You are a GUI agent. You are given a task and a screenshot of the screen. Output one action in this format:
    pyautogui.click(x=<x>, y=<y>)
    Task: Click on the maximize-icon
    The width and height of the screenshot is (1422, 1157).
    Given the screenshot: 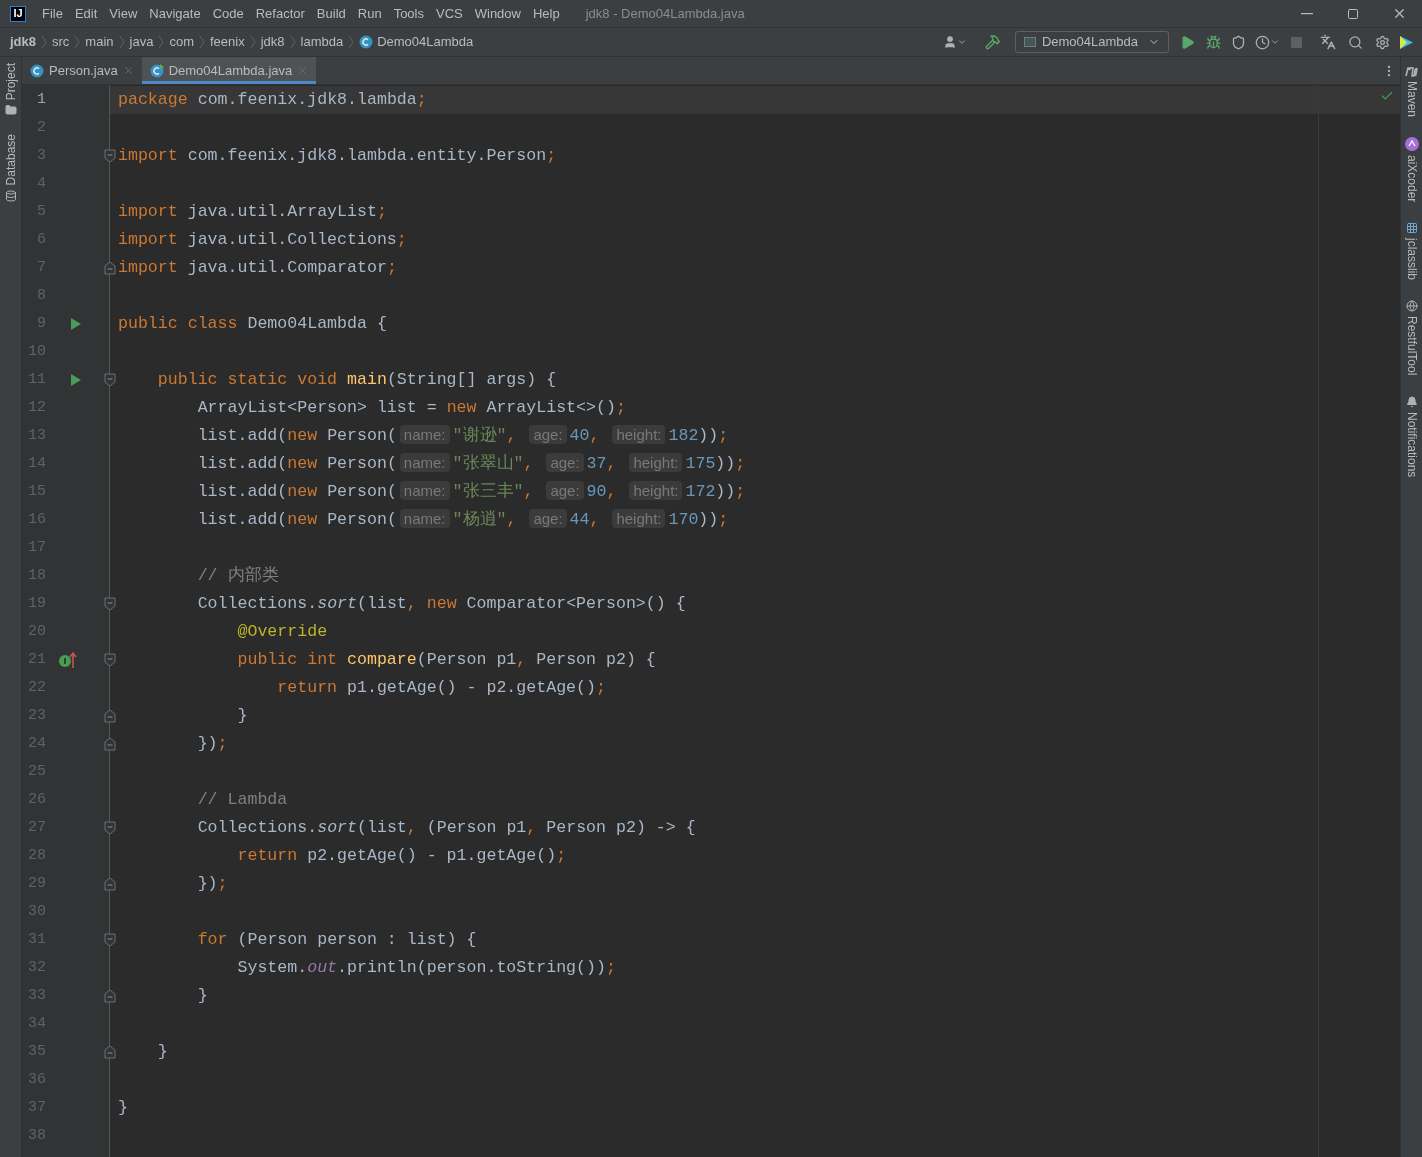 What is the action you would take?
    pyautogui.click(x=1353, y=13)
    